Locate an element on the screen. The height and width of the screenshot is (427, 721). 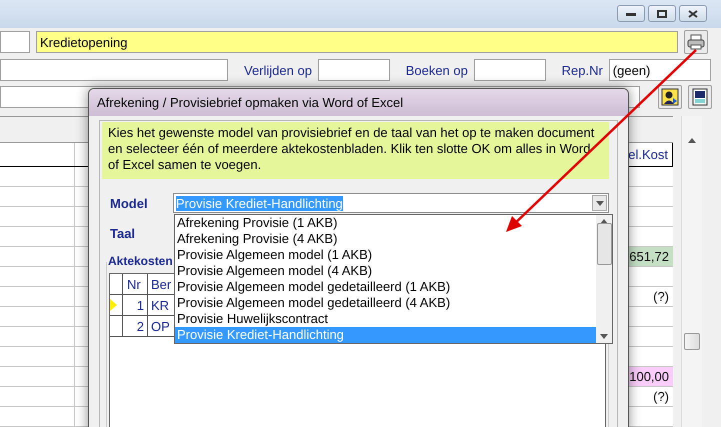
table-cell-text: KR is located at coordinates (160, 305).